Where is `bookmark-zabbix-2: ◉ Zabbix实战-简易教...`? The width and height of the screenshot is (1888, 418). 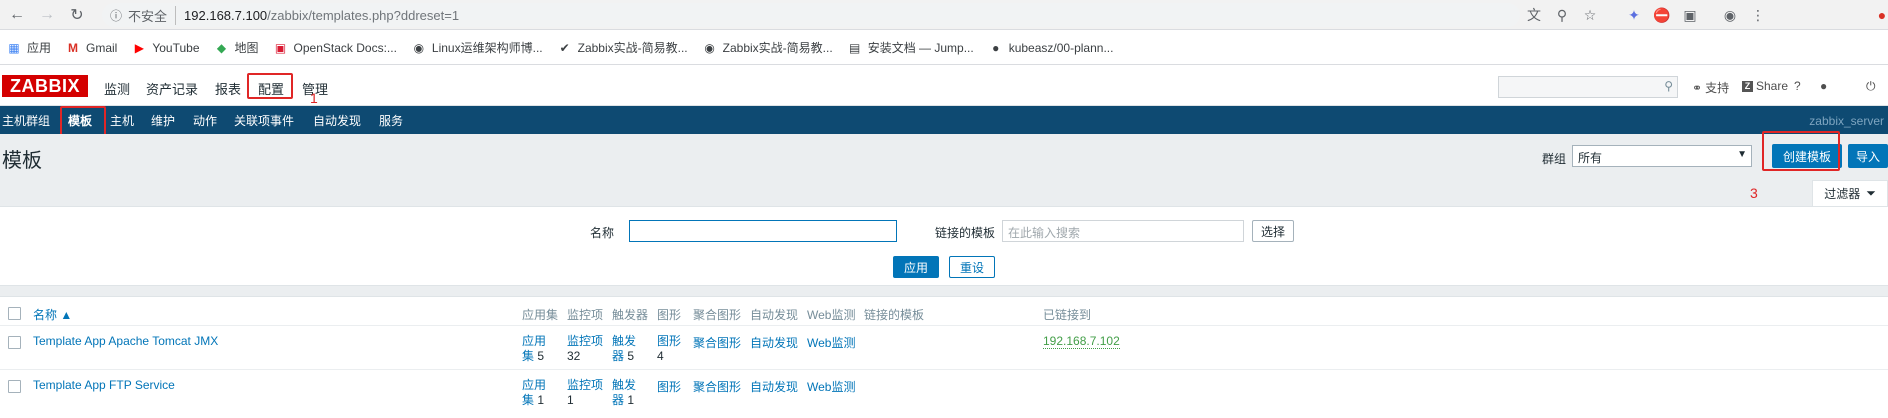 bookmark-zabbix-2: ◉ Zabbix实战-简易教... is located at coordinates (767, 47).